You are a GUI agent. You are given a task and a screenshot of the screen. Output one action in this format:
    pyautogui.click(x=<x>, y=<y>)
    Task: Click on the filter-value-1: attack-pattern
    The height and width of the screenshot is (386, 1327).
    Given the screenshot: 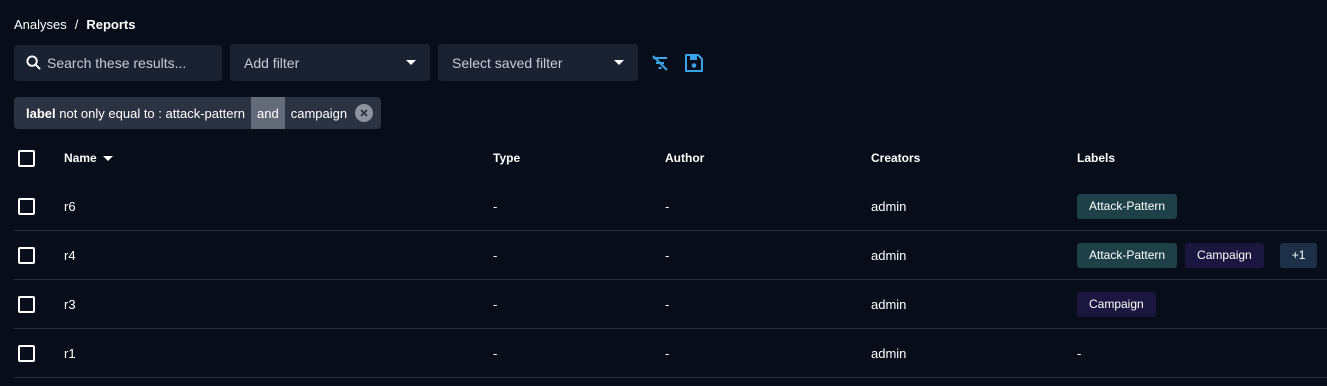 What is the action you would take?
    pyautogui.click(x=205, y=113)
    